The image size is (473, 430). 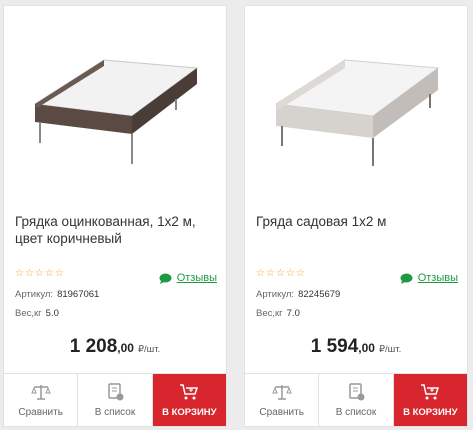 What do you see at coordinates (319, 294) in the screenshot?
I see `article-value: 82245679` at bounding box center [319, 294].